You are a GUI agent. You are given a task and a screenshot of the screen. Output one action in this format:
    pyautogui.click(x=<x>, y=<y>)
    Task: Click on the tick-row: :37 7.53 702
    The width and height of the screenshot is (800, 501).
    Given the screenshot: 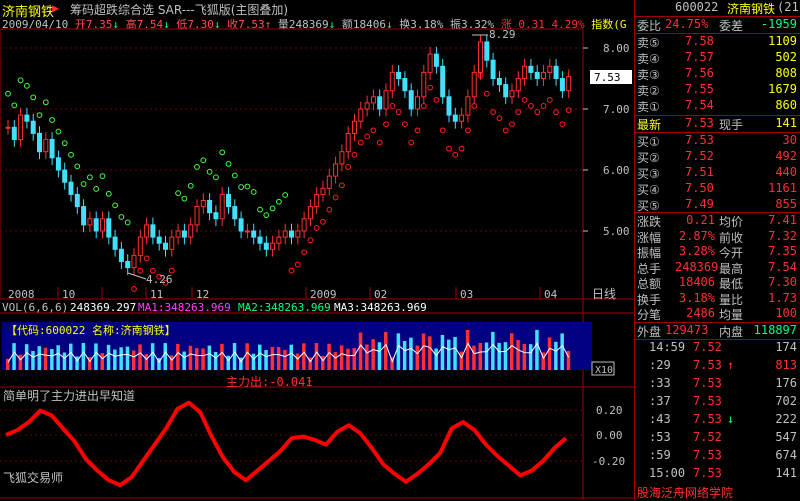 What is the action you would take?
    pyautogui.click(x=717, y=402)
    